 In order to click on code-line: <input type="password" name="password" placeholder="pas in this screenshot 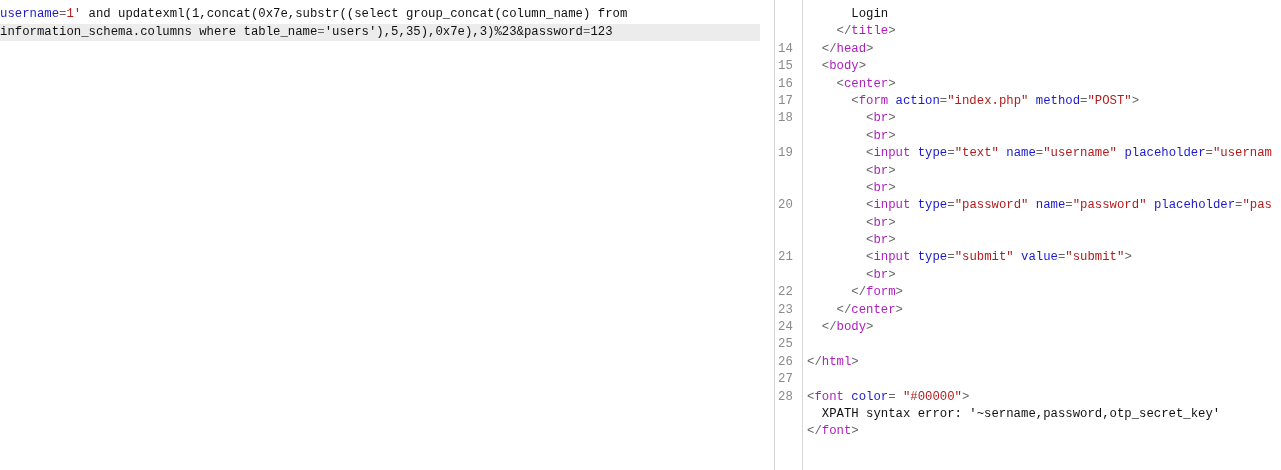, I will do `click(1068, 206)`.